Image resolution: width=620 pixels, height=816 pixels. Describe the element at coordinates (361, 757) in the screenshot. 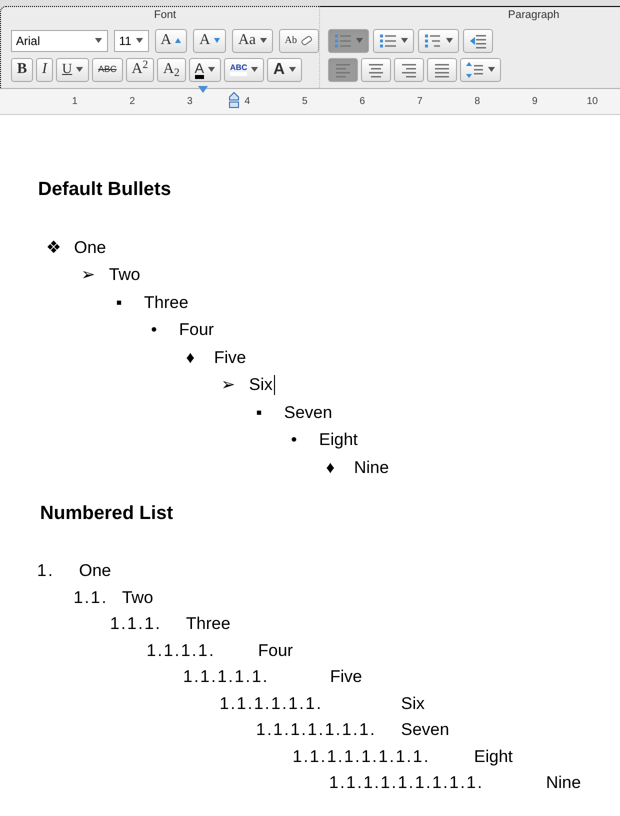

I see `list-number: 1.1.1.1.1.1.1.1.` at that location.